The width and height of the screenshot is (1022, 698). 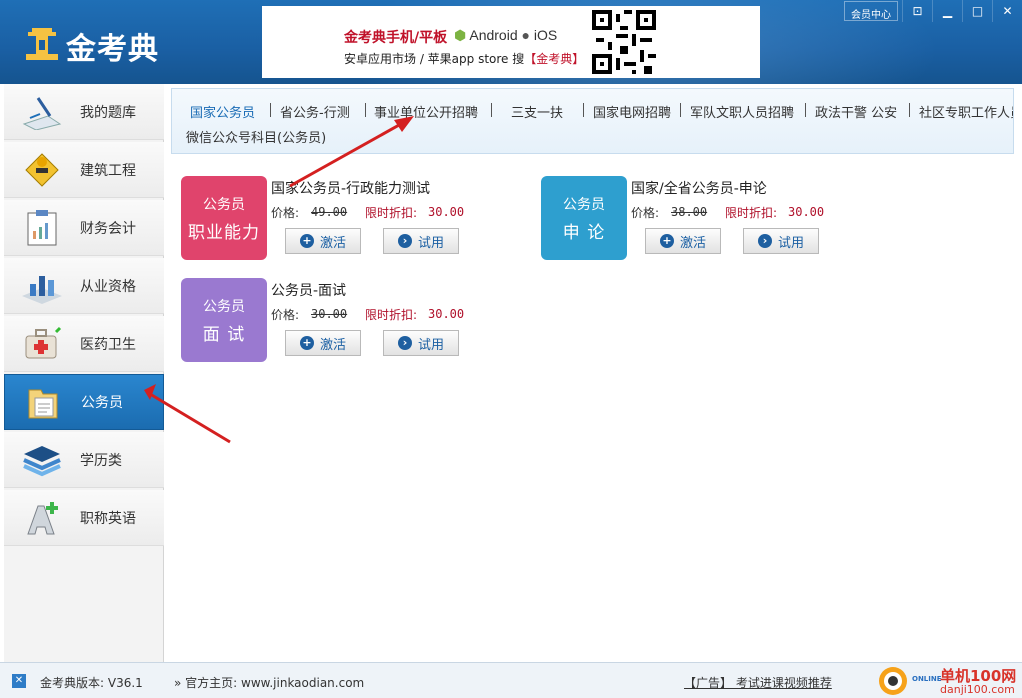 I want to click on fullscreen-icon: ⊡, so click(x=917, y=11).